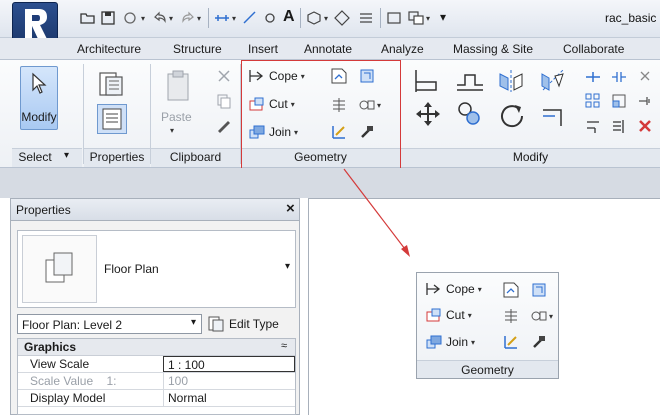 The height and width of the screenshot is (415, 660). What do you see at coordinates (539, 290) in the screenshot?
I see `wall-joins-icon` at bounding box center [539, 290].